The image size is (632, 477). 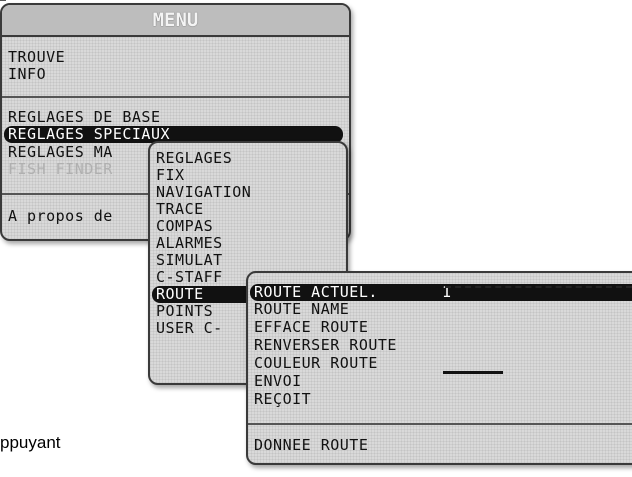 What do you see at coordinates (175, 57) in the screenshot?
I see `menu-item-trouve: TROUVE` at bounding box center [175, 57].